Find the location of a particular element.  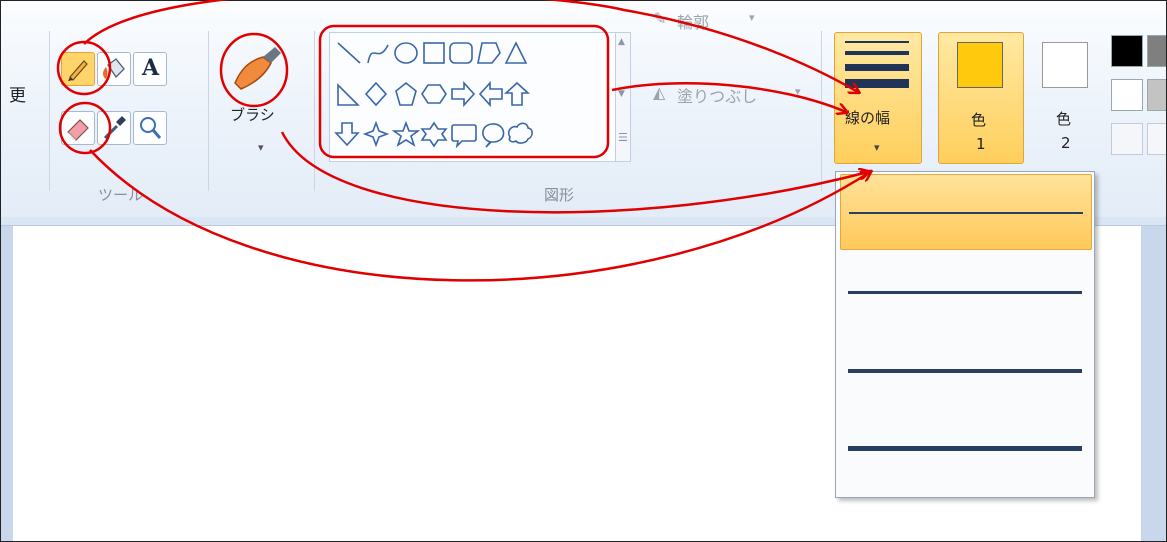

polygon-shape-icon is located at coordinates (489, 53).